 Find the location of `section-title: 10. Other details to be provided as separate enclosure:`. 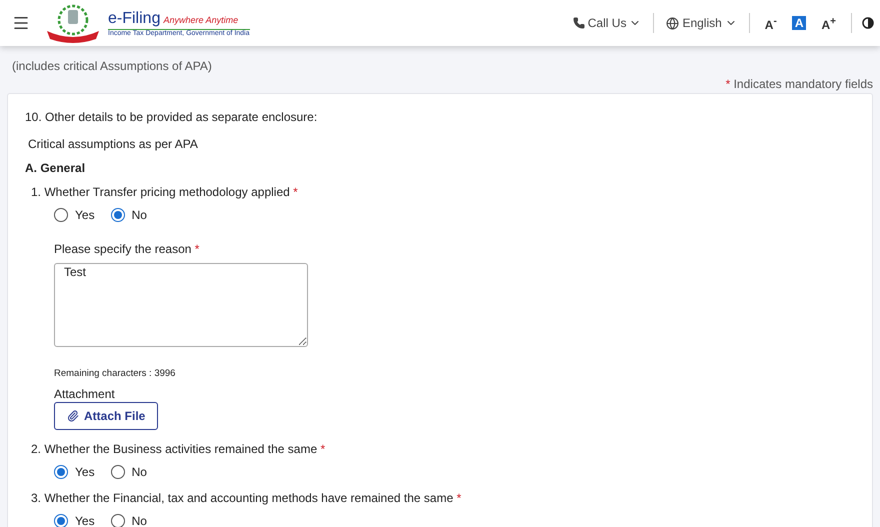

section-title: 10. Other details to be provided as separate enclosure: is located at coordinates (171, 117).